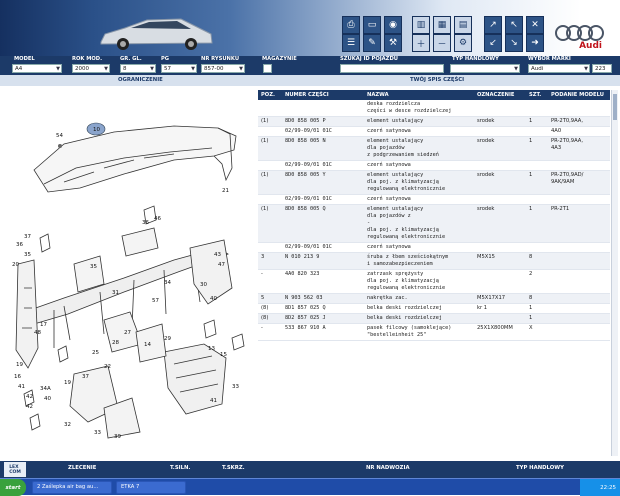  What do you see at coordinates (579, 223) in the screenshot?
I see `table-cell-model: PR-2T1` at bounding box center [579, 223].